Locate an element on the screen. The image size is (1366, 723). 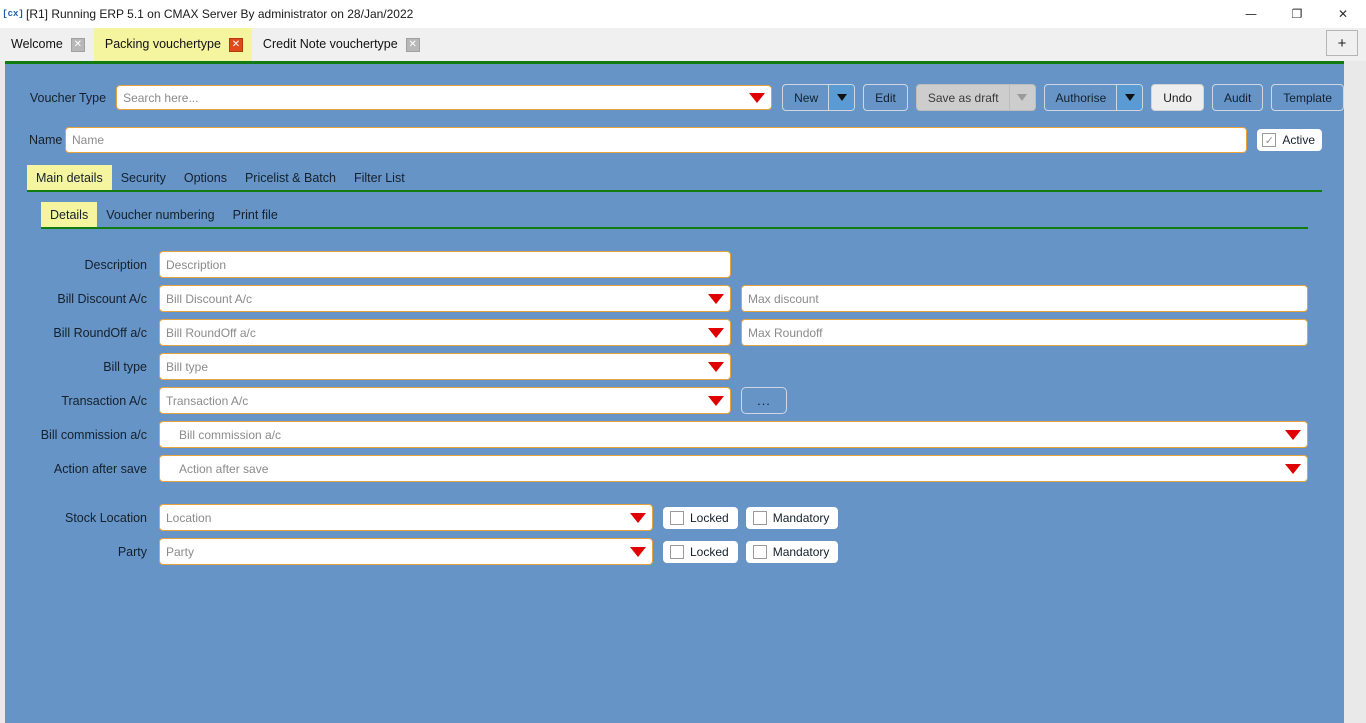
tab-print-file: Print file is located at coordinates (255, 214).